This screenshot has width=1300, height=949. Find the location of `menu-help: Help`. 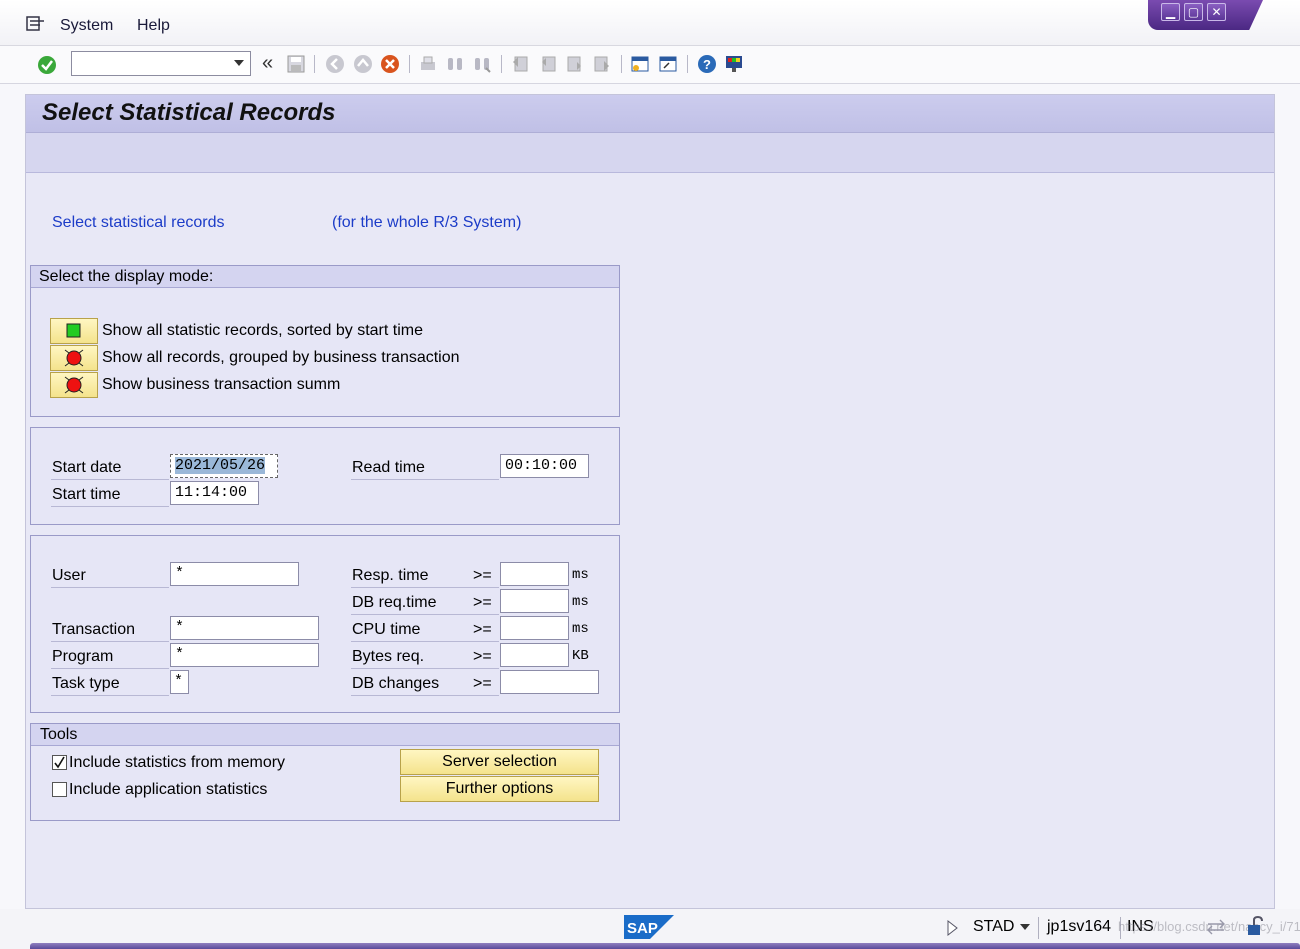

menu-help: Help is located at coordinates (153, 26).